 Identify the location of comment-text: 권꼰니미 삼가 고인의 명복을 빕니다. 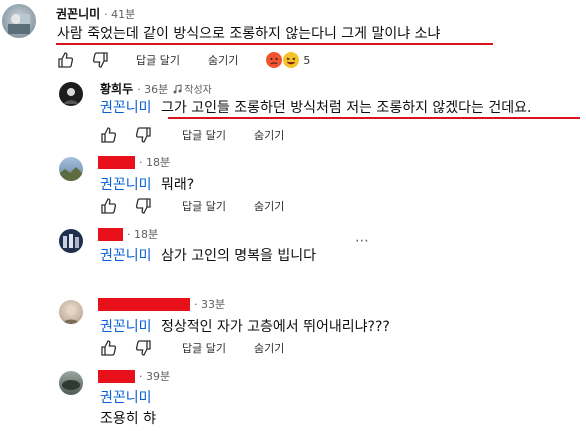
(208, 256).